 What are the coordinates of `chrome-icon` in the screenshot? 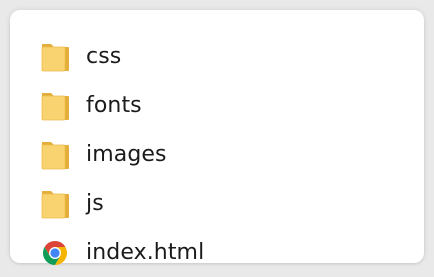 It's located at (57, 253).